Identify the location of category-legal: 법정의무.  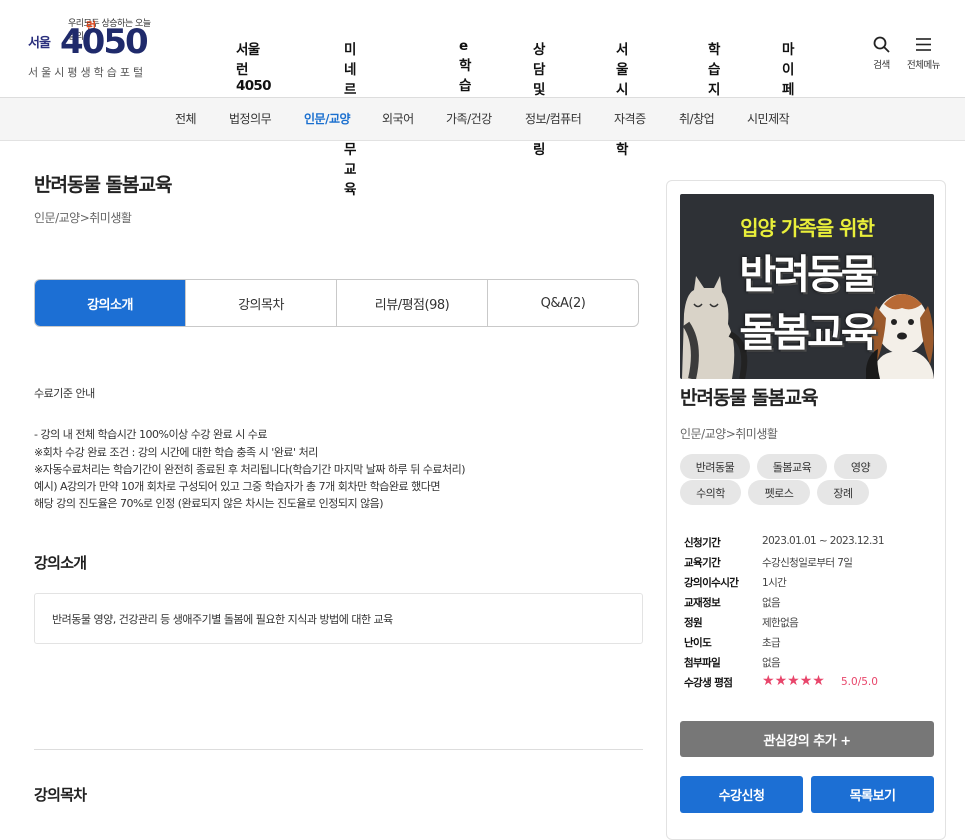
(250, 118).